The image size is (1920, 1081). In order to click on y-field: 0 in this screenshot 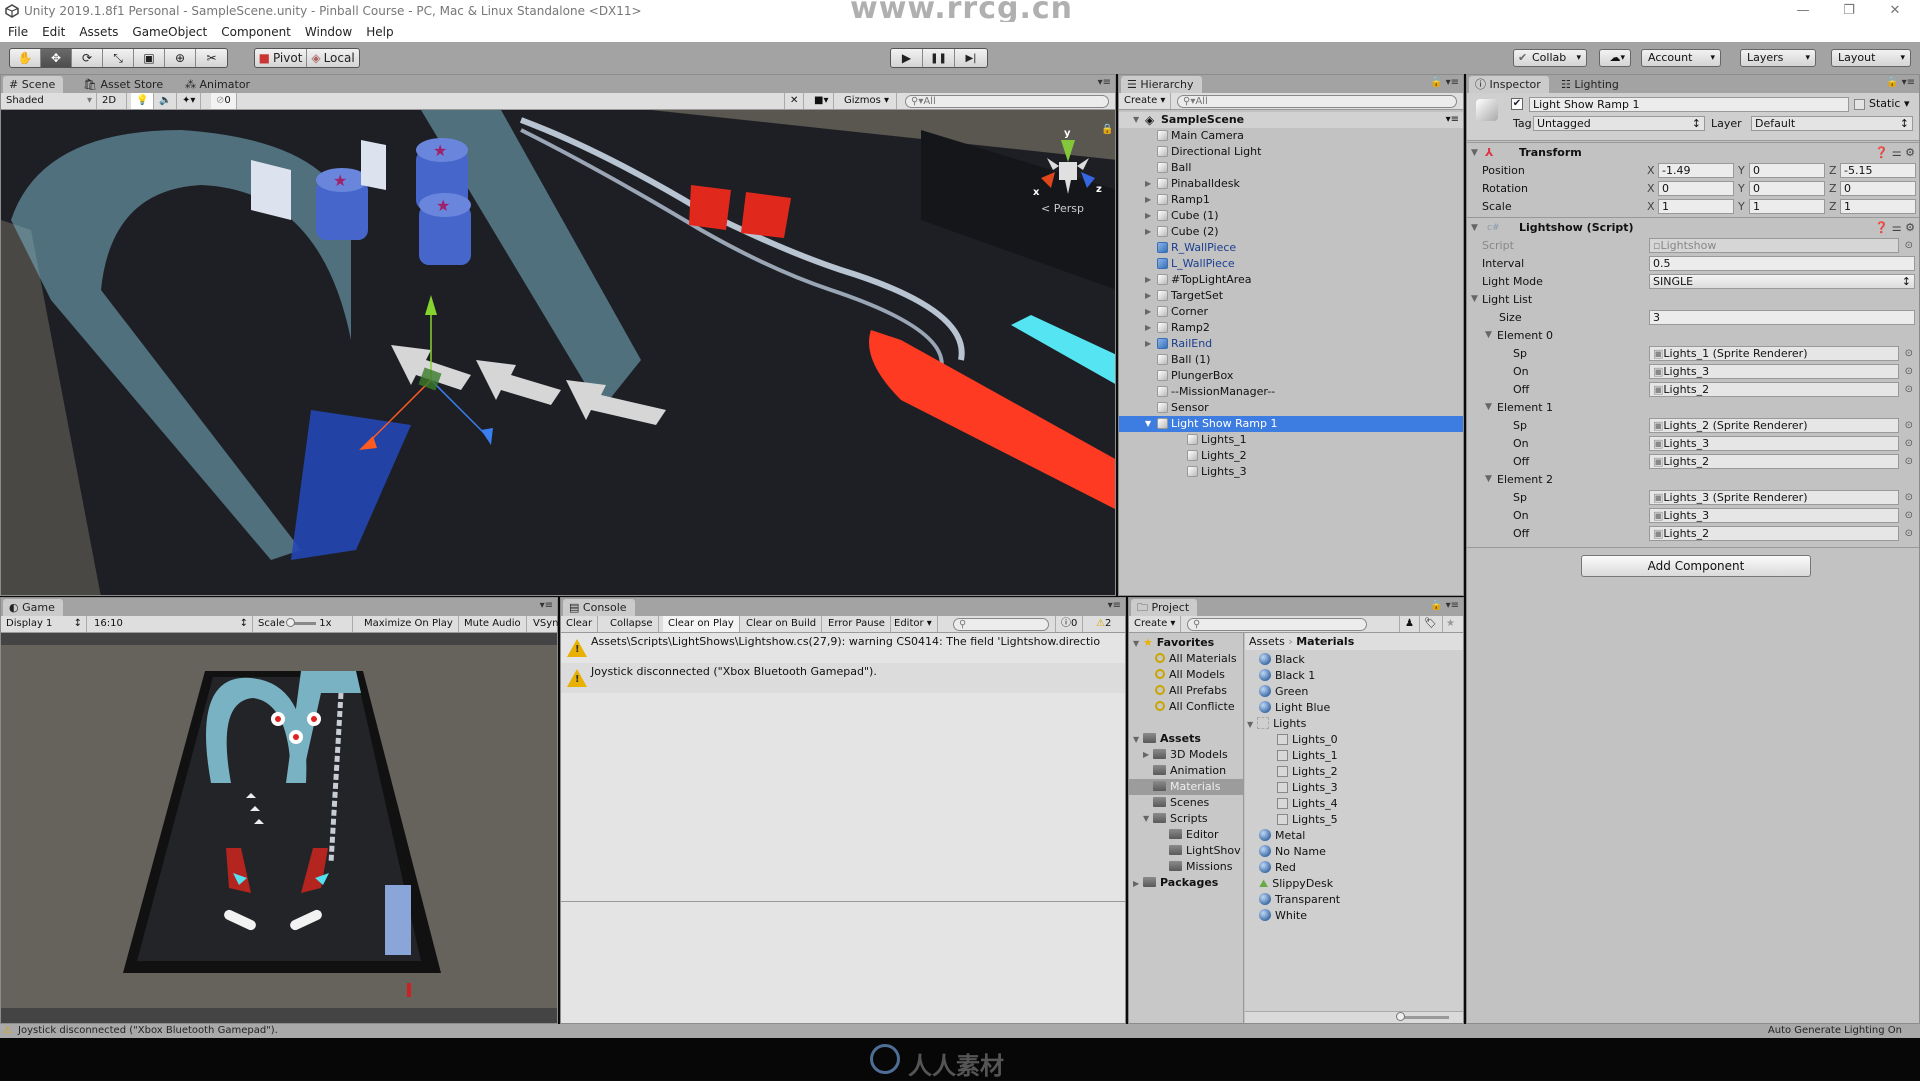, I will do `click(1787, 188)`.